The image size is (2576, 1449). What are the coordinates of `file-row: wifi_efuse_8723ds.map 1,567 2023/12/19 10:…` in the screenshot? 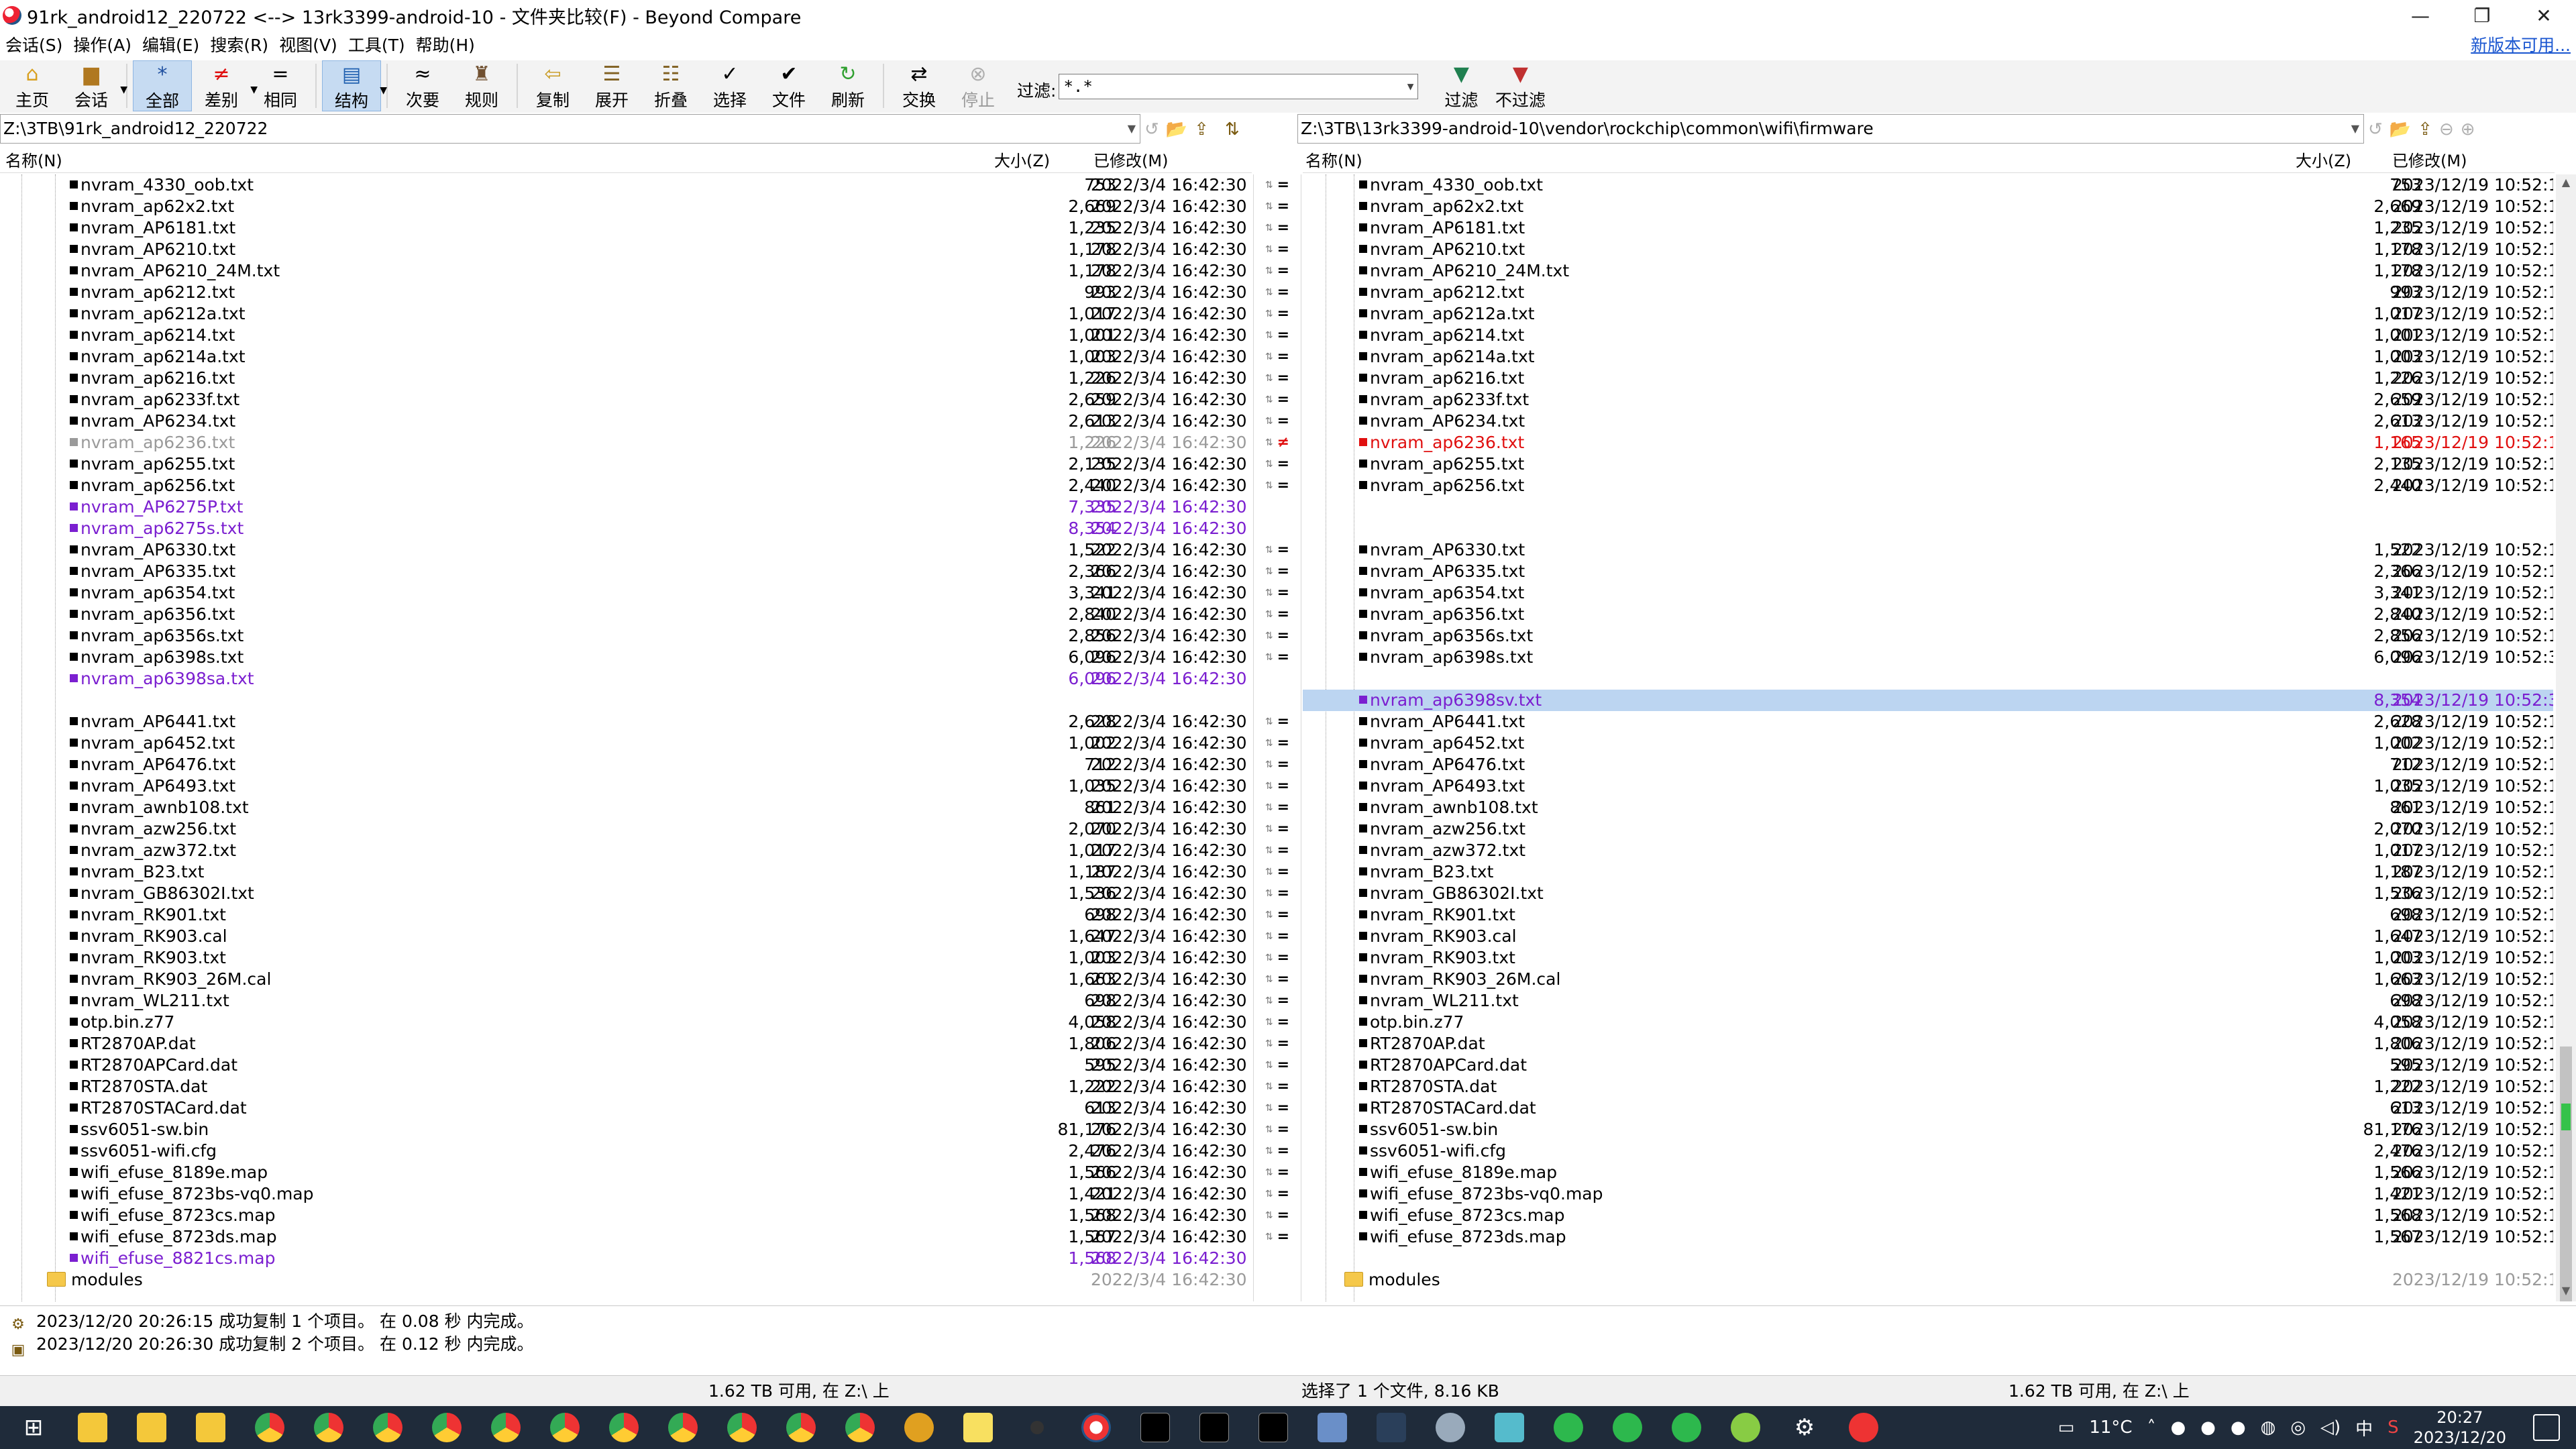 It's located at (1928, 1237).